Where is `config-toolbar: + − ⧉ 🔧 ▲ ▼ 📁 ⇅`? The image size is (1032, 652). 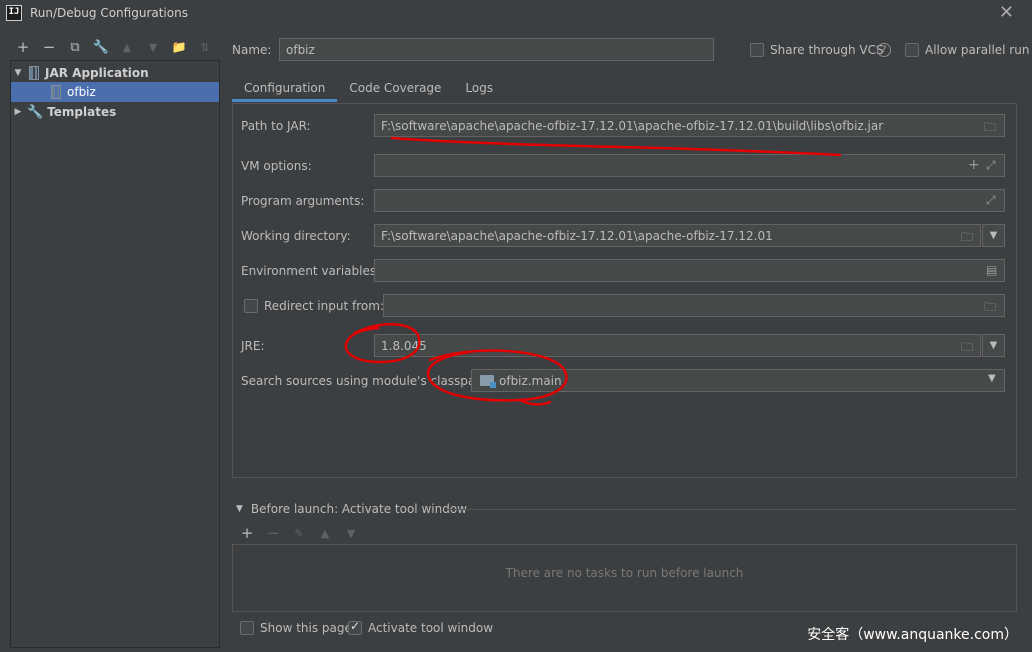 config-toolbar: + − ⧉ 🔧 ▲ ▼ 📁 ⇅ is located at coordinates (114, 47).